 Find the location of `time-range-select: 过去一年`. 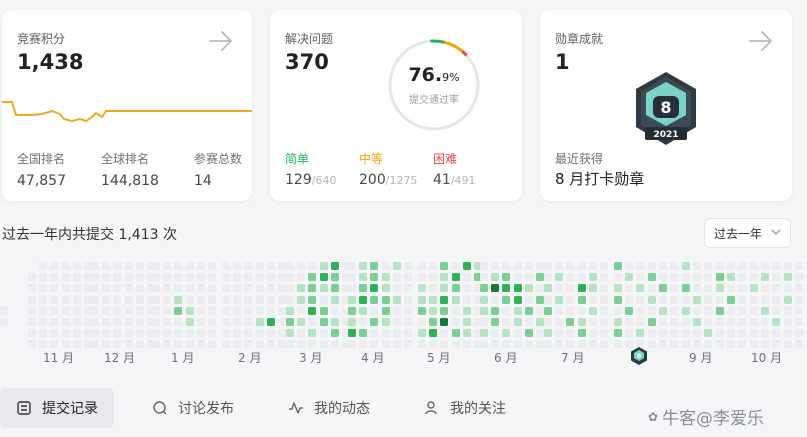

time-range-select: 过去一年 is located at coordinates (747, 233).